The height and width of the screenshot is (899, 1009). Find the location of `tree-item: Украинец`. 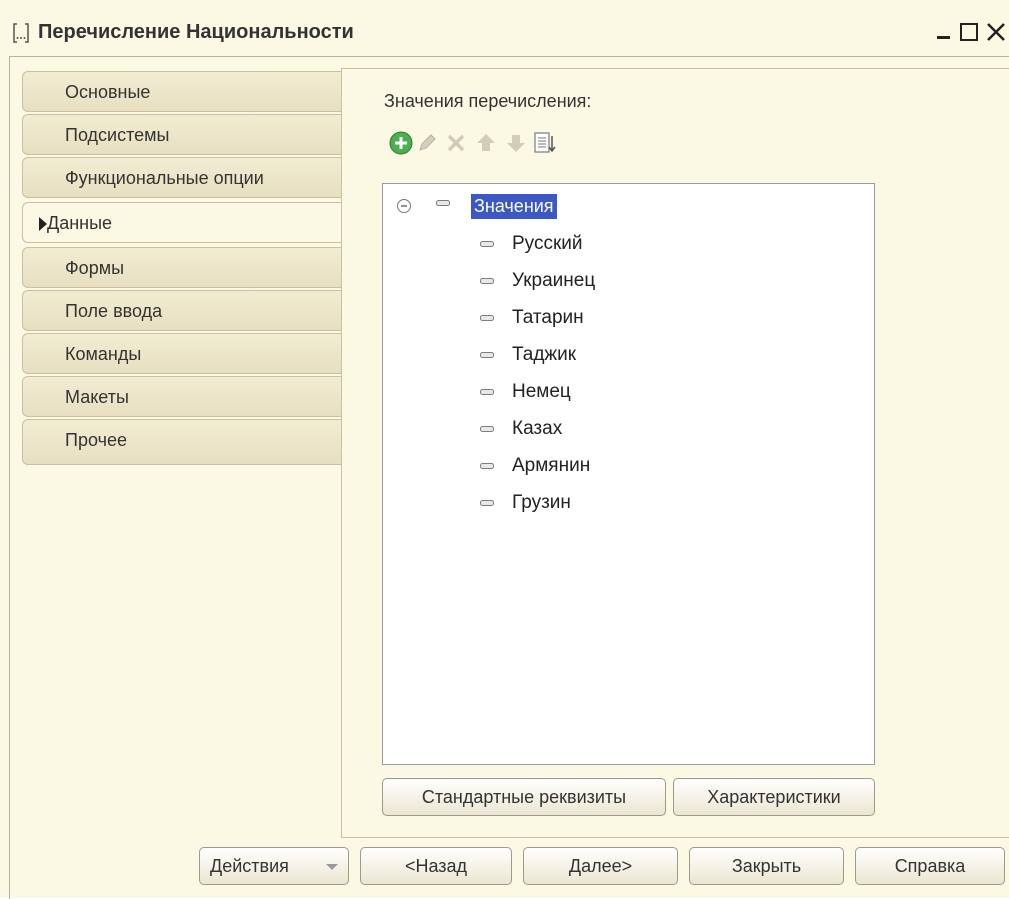

tree-item: Украинец is located at coordinates (553, 281).